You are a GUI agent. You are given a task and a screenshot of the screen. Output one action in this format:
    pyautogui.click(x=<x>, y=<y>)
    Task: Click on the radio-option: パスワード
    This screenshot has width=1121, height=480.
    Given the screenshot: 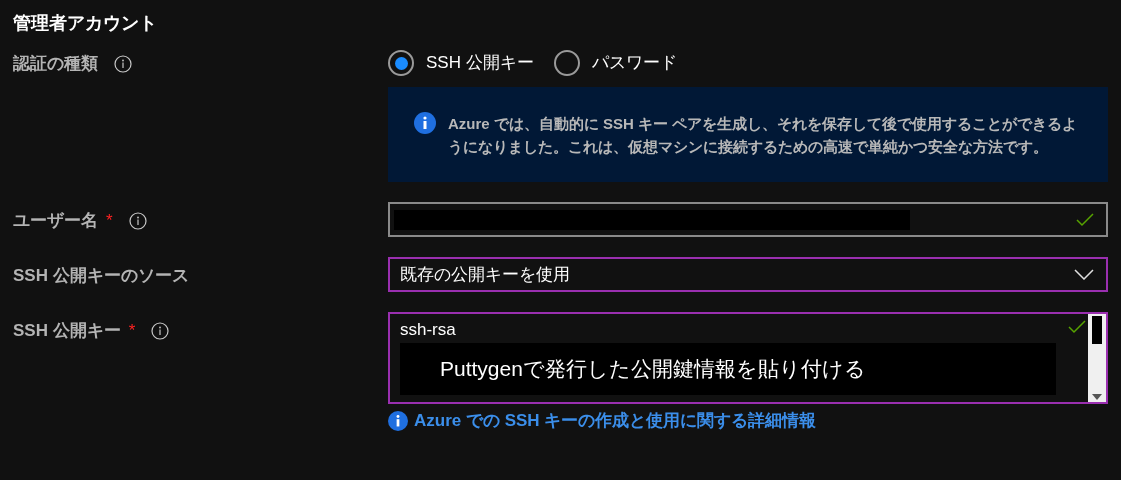 What is the action you would take?
    pyautogui.click(x=615, y=63)
    